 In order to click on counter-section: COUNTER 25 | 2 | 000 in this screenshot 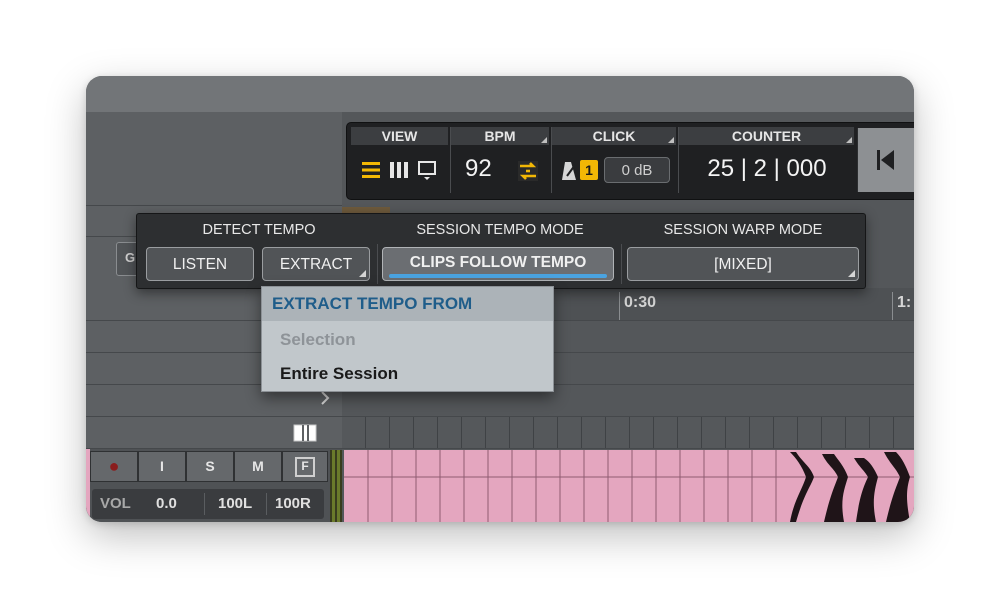, I will do `click(767, 161)`.